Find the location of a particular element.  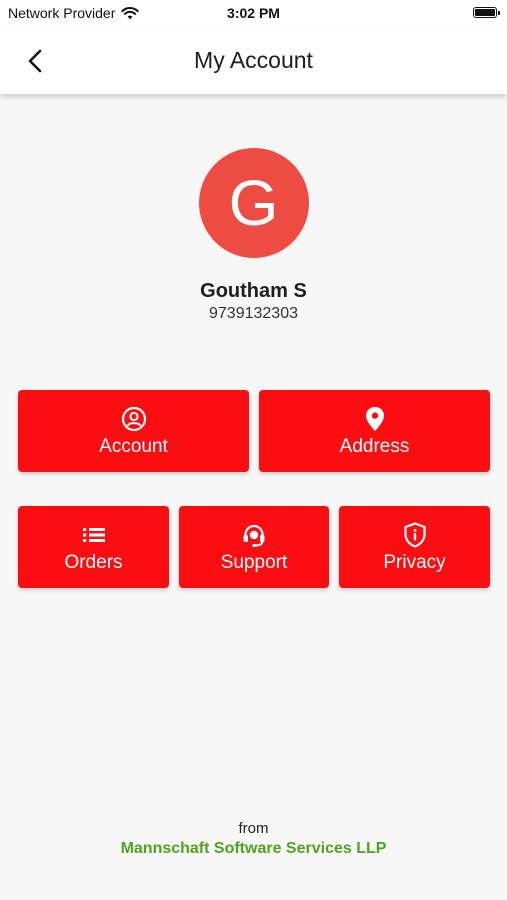

headset-icon is located at coordinates (254, 535).